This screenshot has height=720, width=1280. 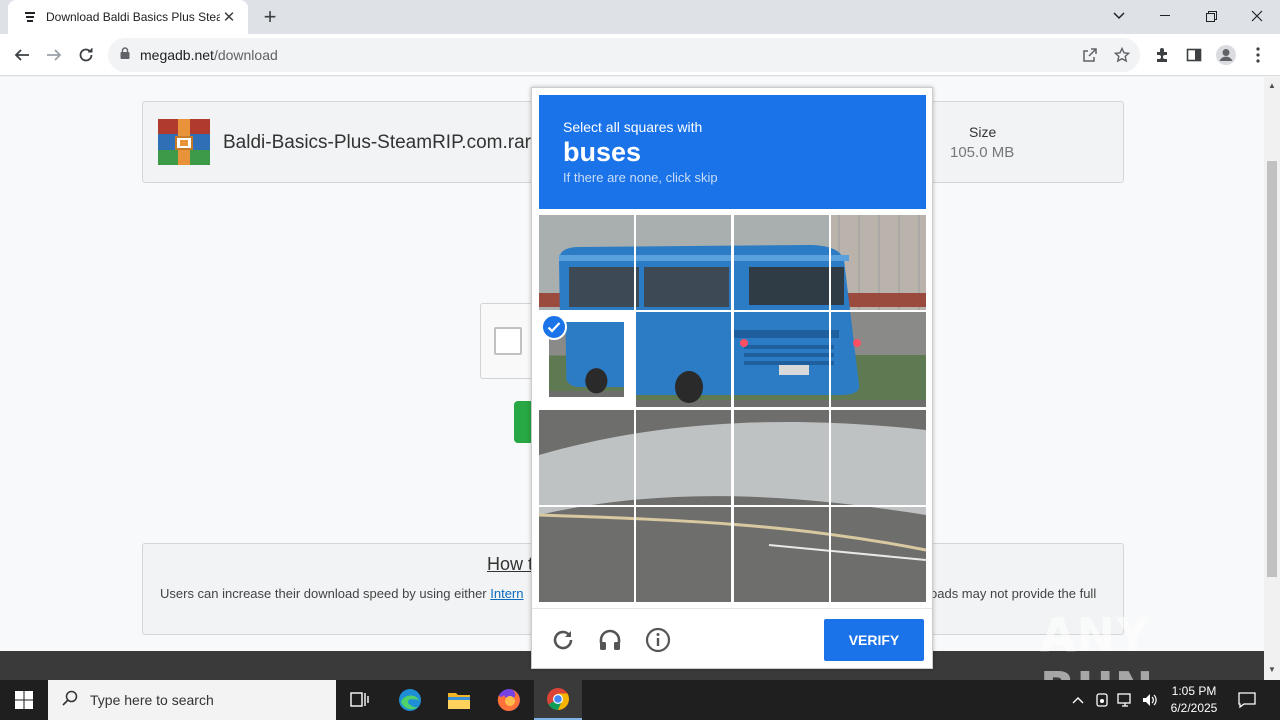 What do you see at coordinates (410, 700) in the screenshot?
I see `edge-browser-icon` at bounding box center [410, 700].